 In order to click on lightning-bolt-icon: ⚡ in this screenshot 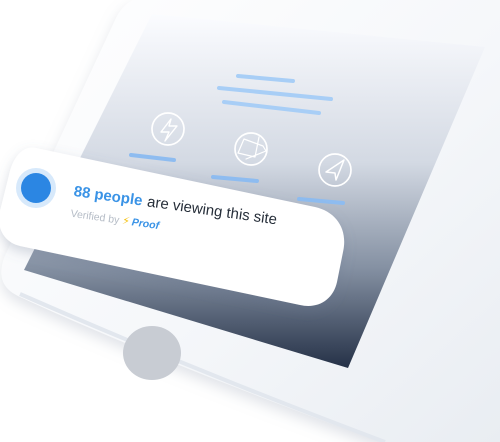, I will do `click(126, 221)`.